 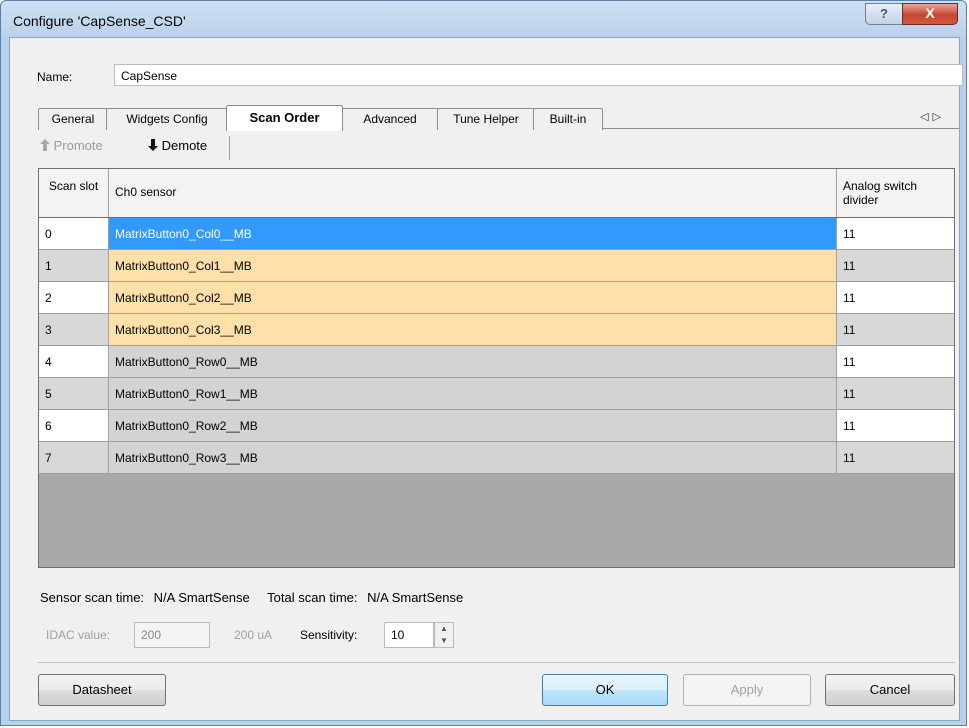 What do you see at coordinates (496, 662) in the screenshot?
I see `footer-divider` at bounding box center [496, 662].